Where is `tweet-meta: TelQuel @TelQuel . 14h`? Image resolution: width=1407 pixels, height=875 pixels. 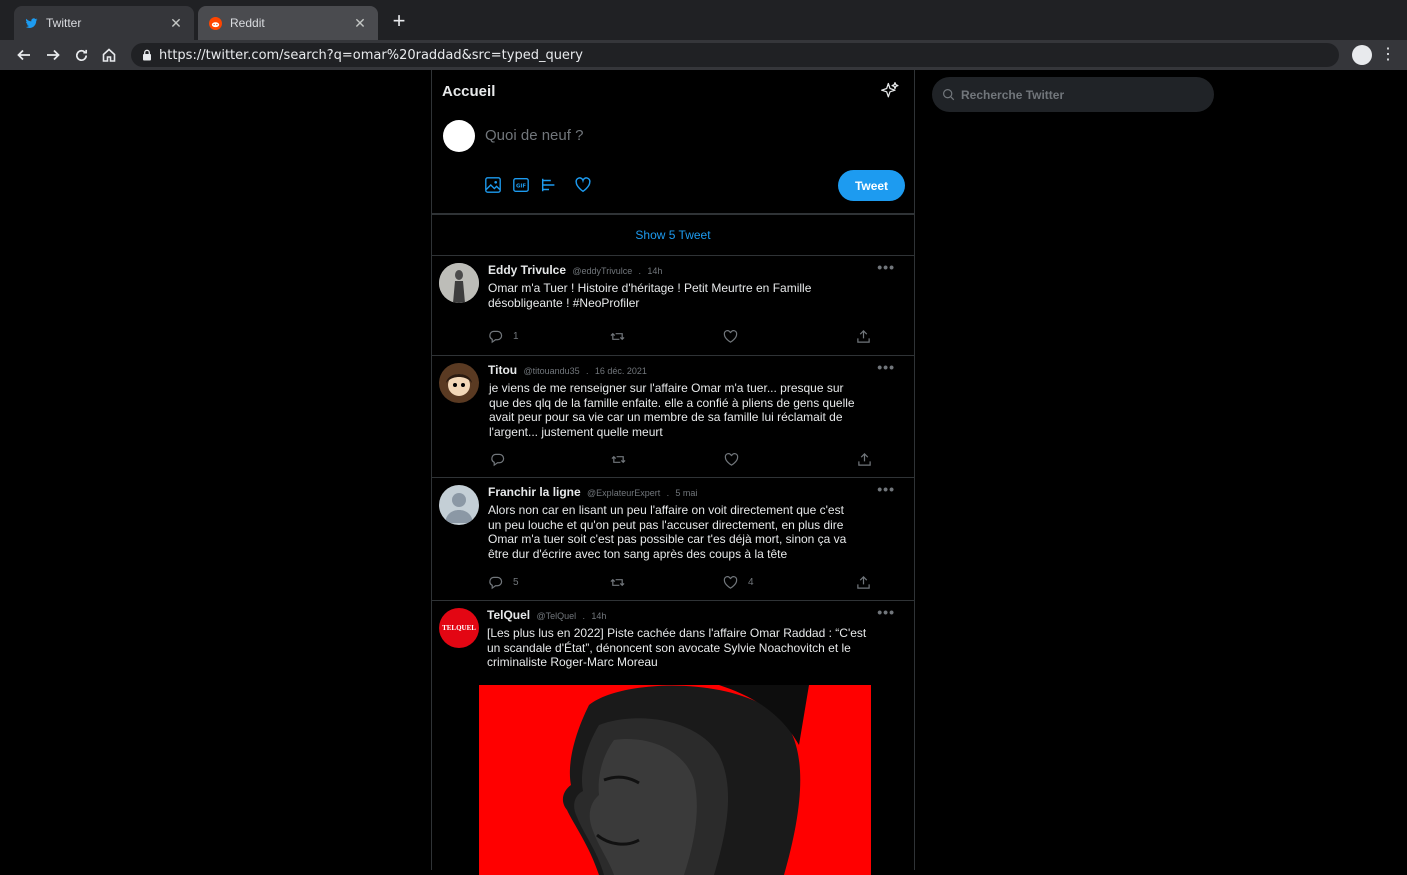
tweet-meta: TelQuel @TelQuel . 14h is located at coordinates (546, 615).